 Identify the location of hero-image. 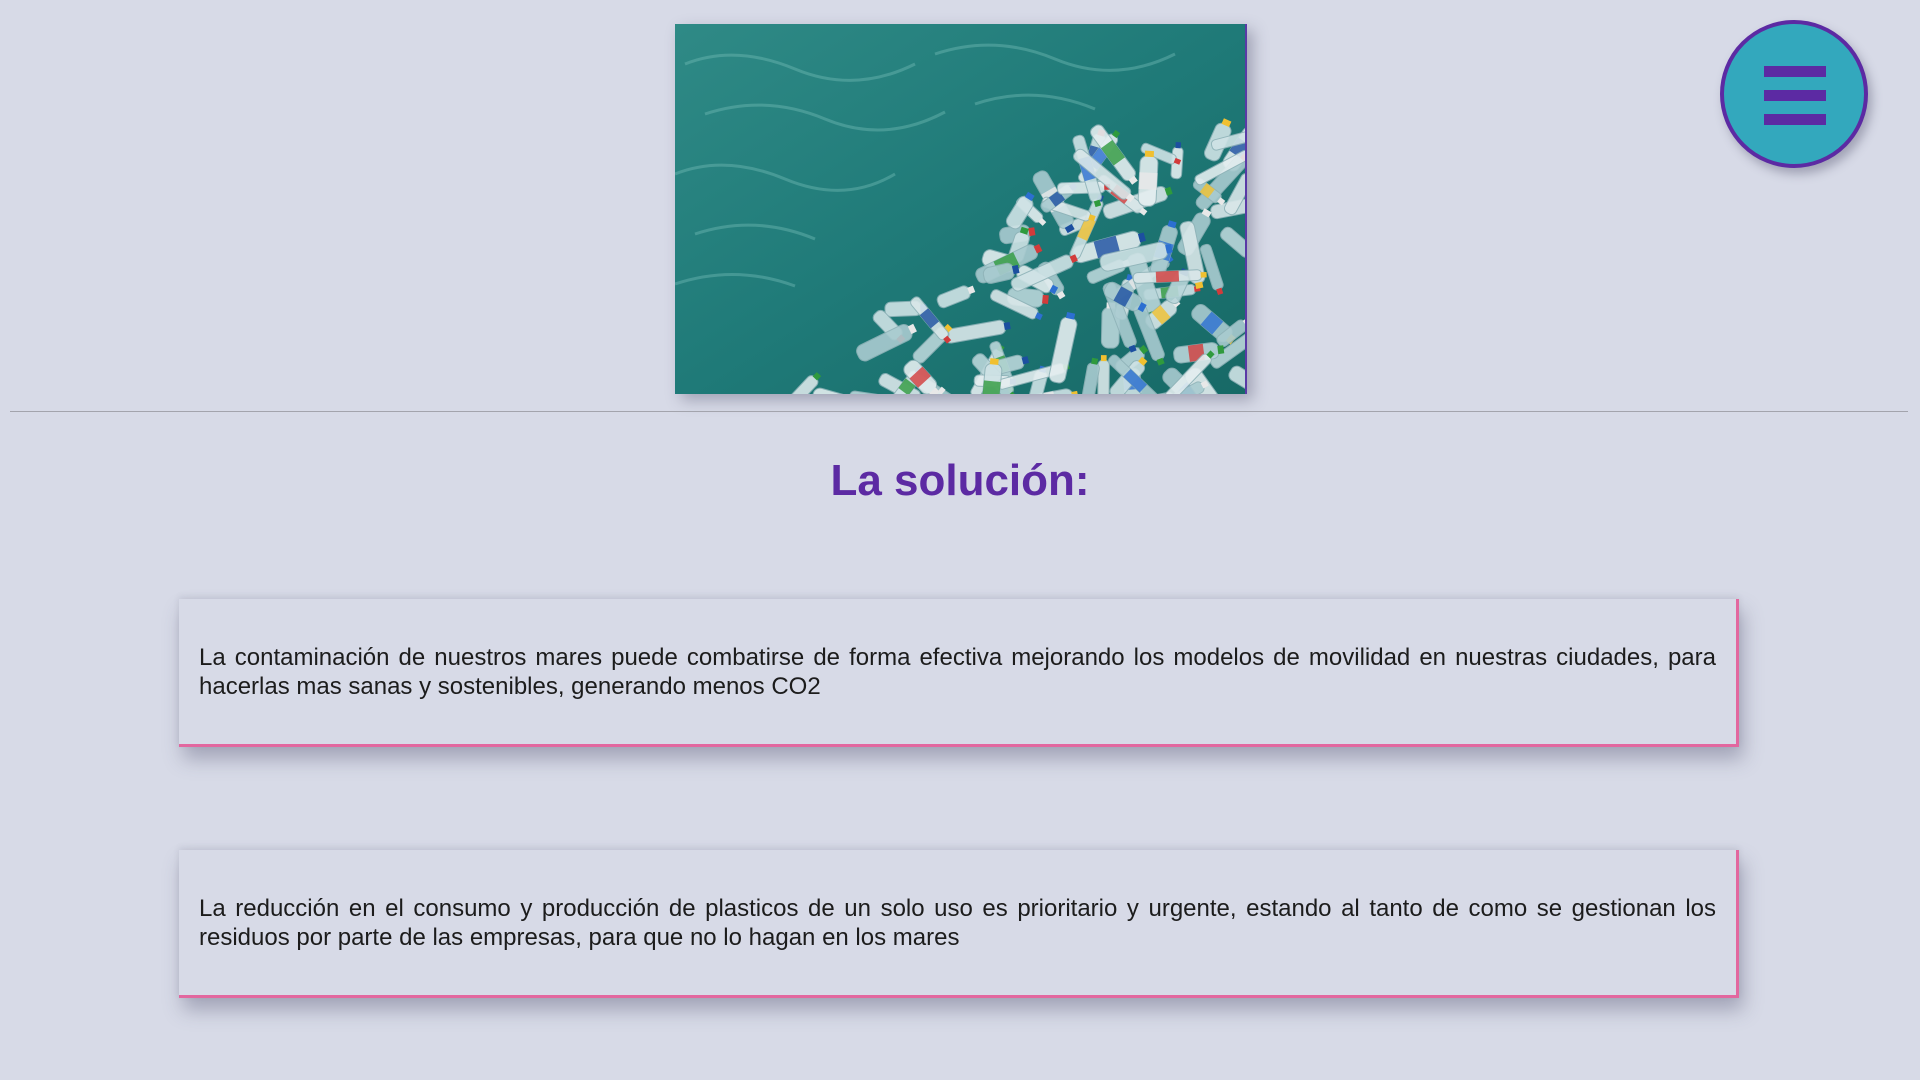
(961, 209).